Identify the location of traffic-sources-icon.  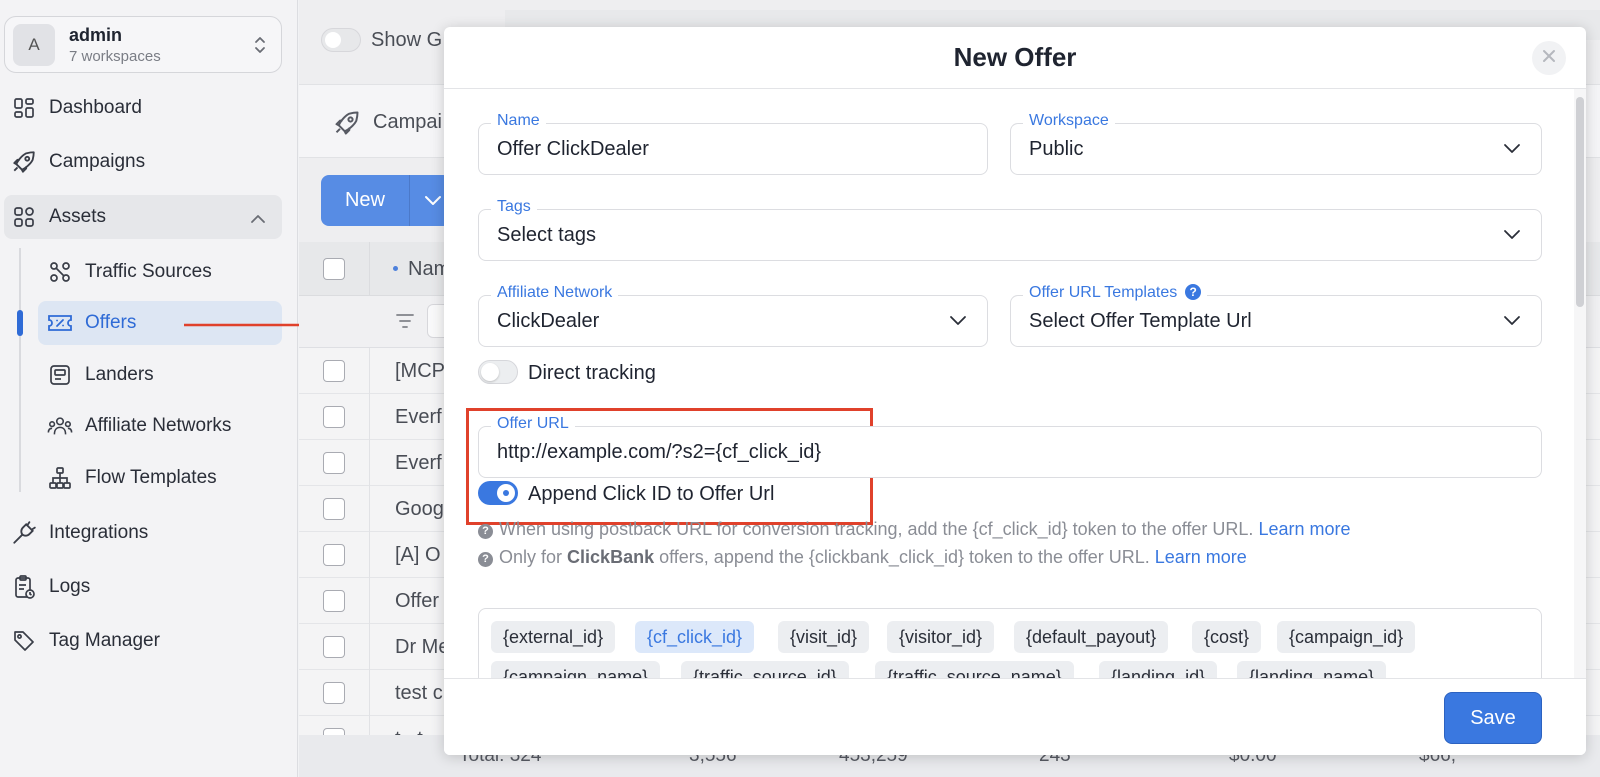
(60, 272).